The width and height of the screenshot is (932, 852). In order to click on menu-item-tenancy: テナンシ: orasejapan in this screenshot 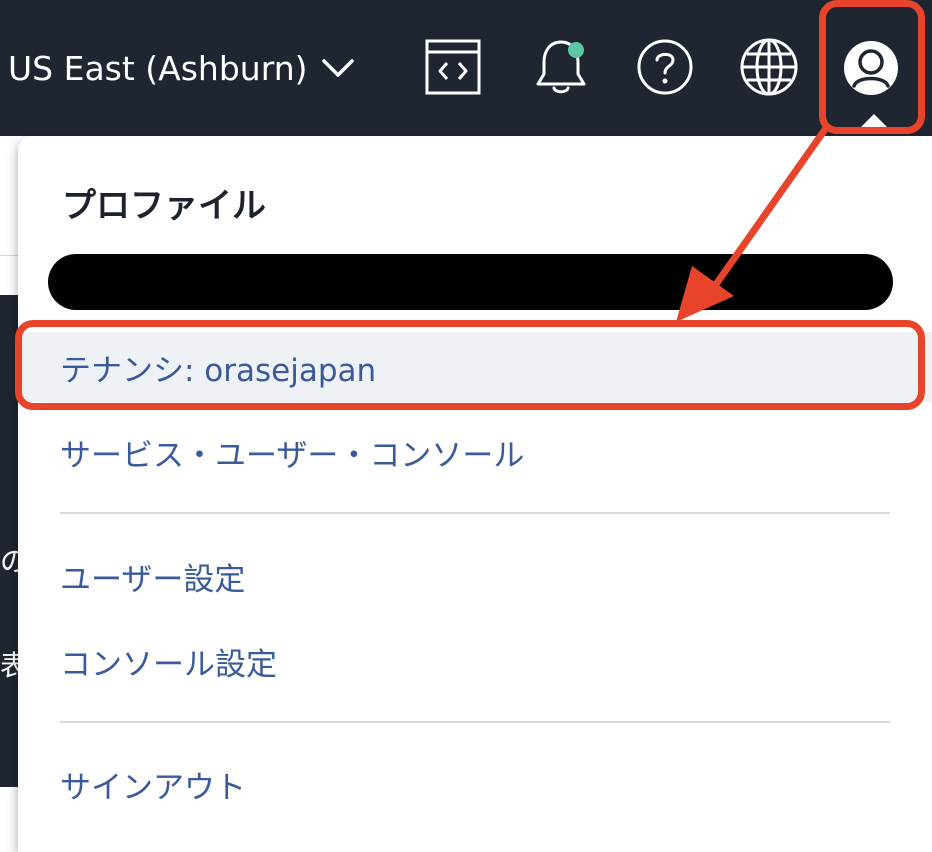, I will do `click(475, 367)`.